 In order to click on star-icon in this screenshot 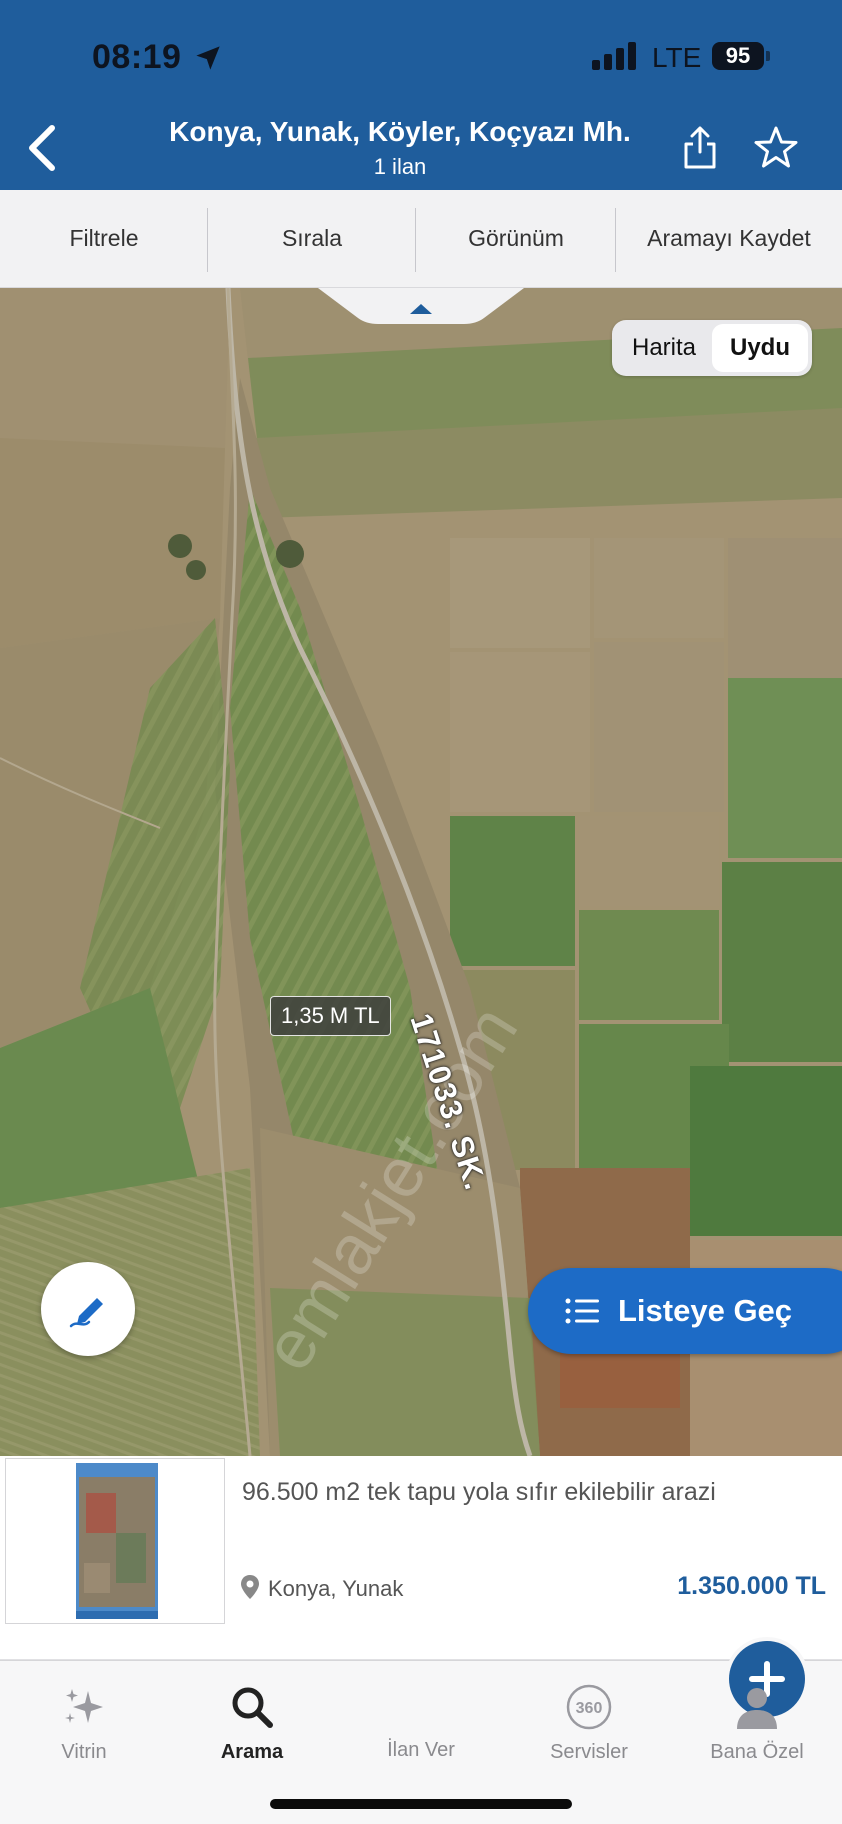, I will do `click(776, 148)`.